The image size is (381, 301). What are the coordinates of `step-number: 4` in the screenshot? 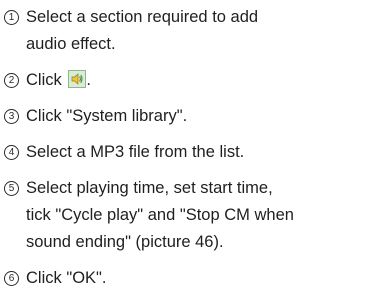 It's located at (11, 152).